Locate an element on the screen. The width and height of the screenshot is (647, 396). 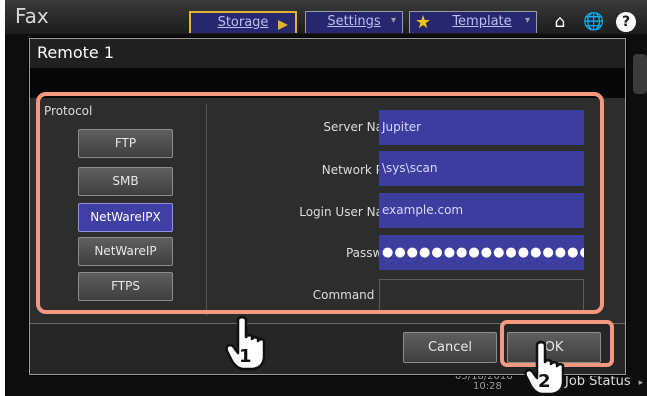
globe-icon: 🌐 is located at coordinates (593, 22).